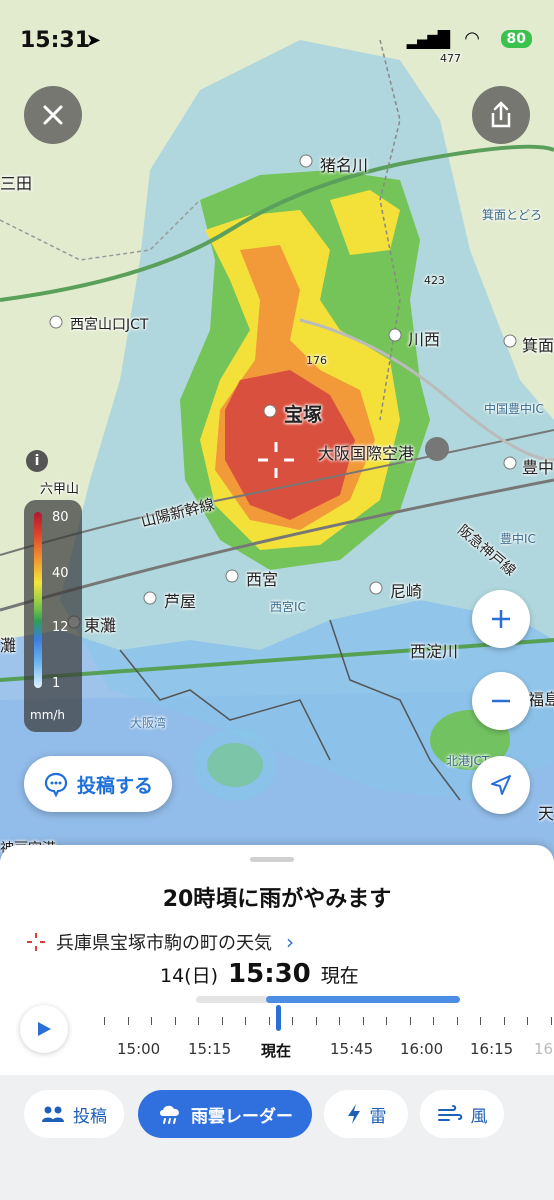  Describe the element at coordinates (434, 651) in the screenshot. I see `map-label-nishiyodogawa: 西淀川` at that location.